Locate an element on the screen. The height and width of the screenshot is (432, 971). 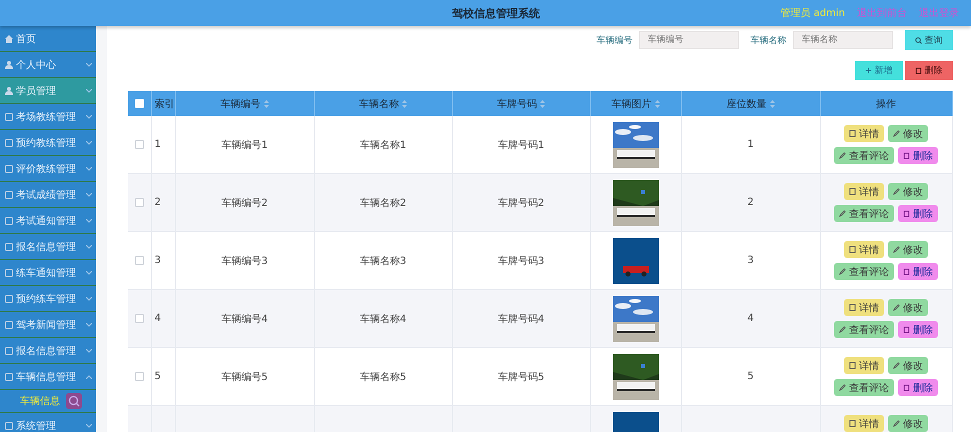
sidebar-item: 评价教练管理 is located at coordinates (48, 169).